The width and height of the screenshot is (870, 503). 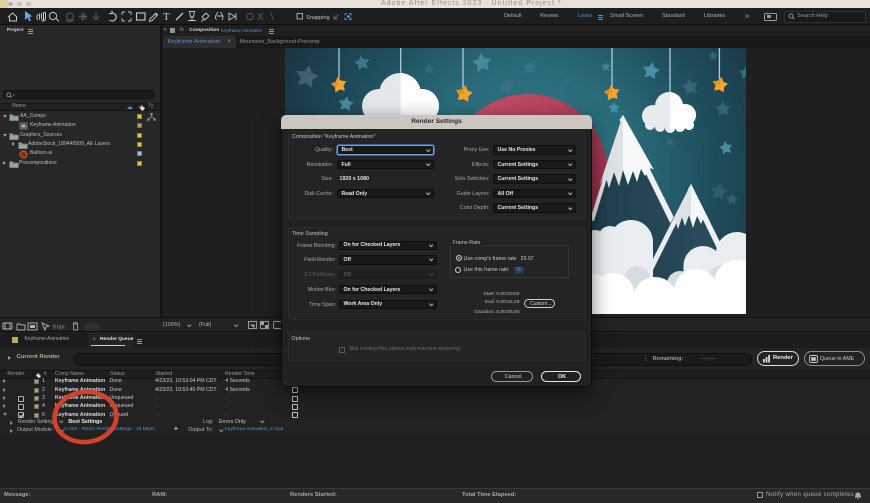 I want to click on svg-text: Snapping, so click(x=318, y=18).